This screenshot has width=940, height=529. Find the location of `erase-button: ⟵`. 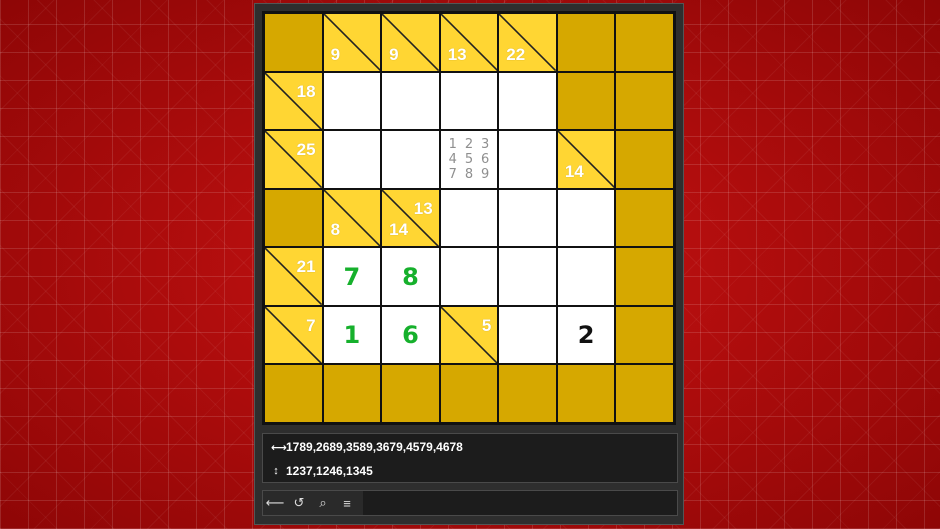

erase-button: ⟵ is located at coordinates (275, 503).